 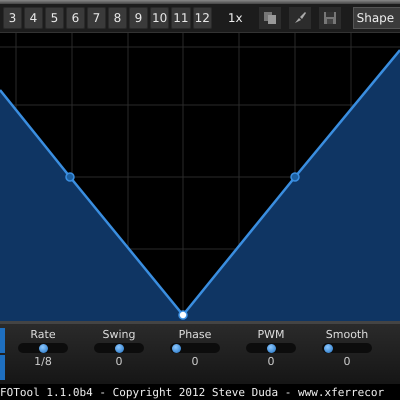 I want to click on brush-icon, so click(x=299, y=18).